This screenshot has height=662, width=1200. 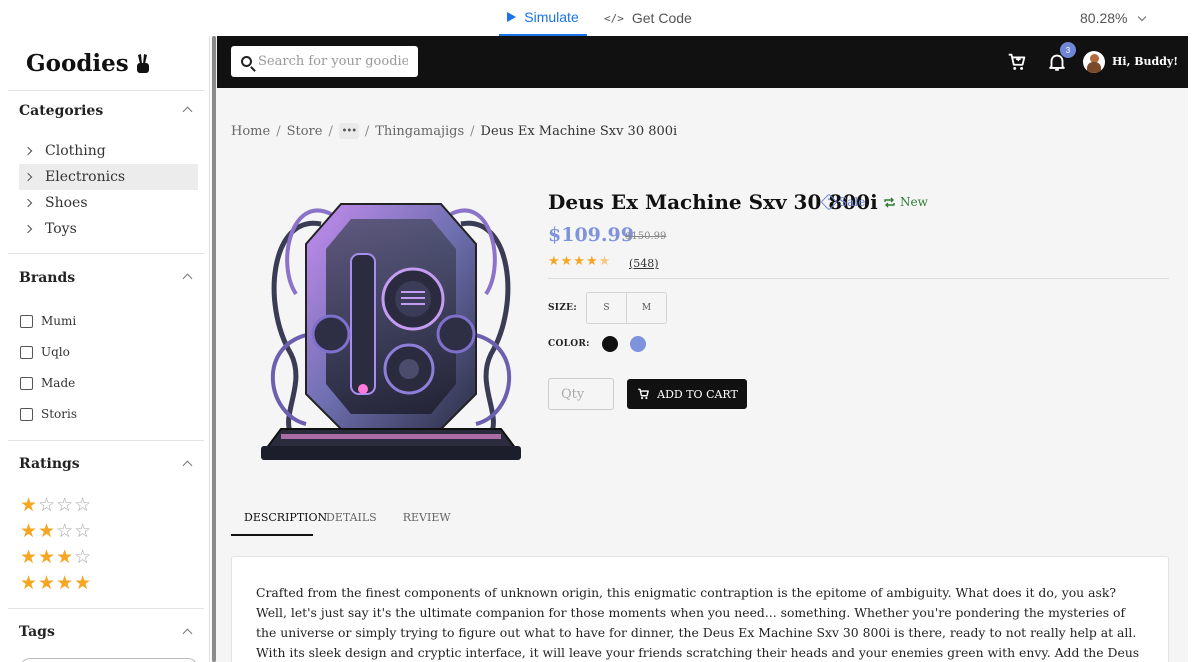 I want to click on product-rating: ★★★★★, so click(x=580, y=261).